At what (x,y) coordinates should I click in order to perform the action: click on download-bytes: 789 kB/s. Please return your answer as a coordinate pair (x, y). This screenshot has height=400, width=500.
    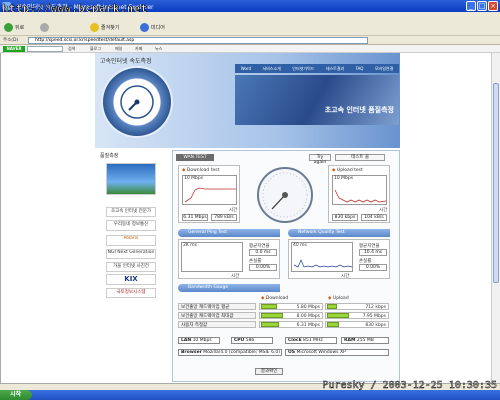
    Looking at the image, I should click on (224, 217).